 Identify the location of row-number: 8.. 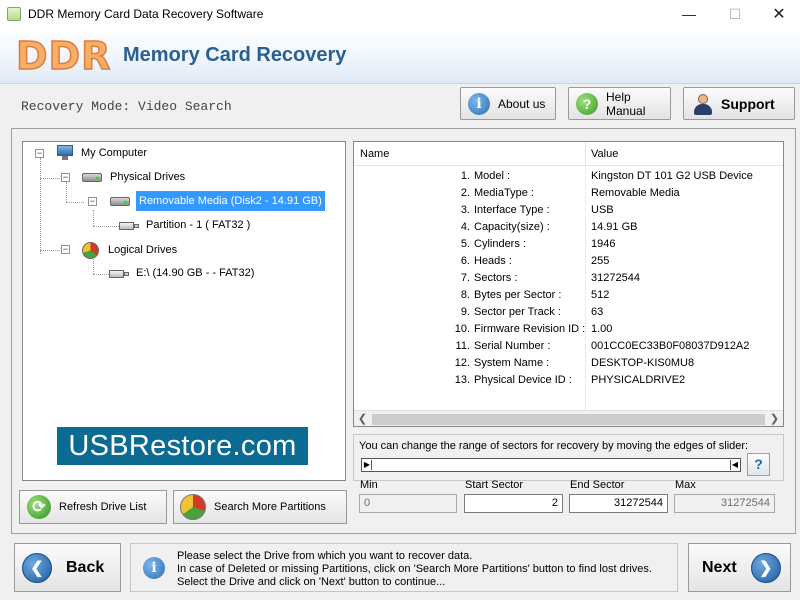
(465, 295).